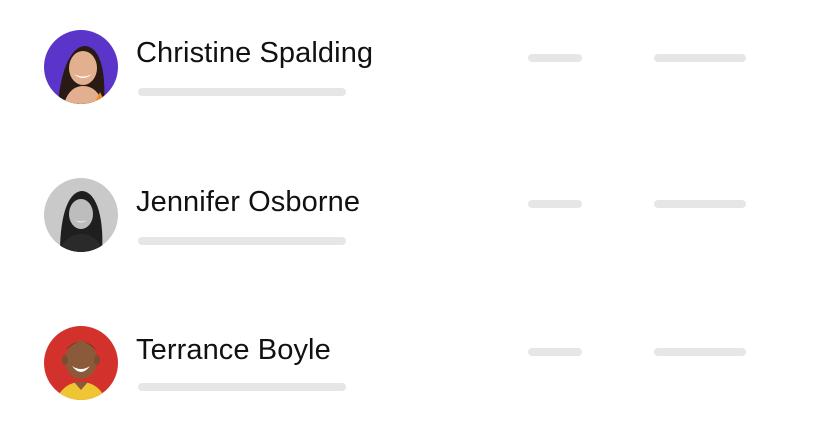 The height and width of the screenshot is (434, 820). I want to click on avatar-jennifer-photo, so click(81, 215).